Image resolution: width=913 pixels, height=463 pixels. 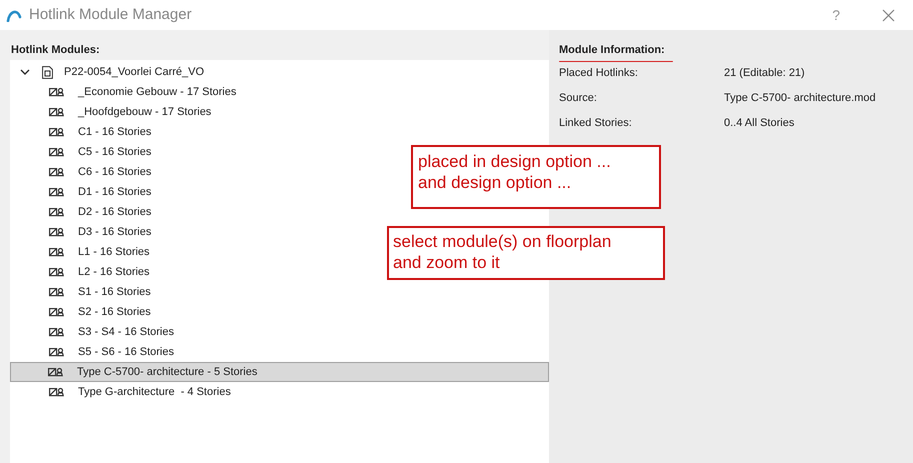 I want to click on tree-item: L2 - 16 Stories, so click(x=82, y=272).